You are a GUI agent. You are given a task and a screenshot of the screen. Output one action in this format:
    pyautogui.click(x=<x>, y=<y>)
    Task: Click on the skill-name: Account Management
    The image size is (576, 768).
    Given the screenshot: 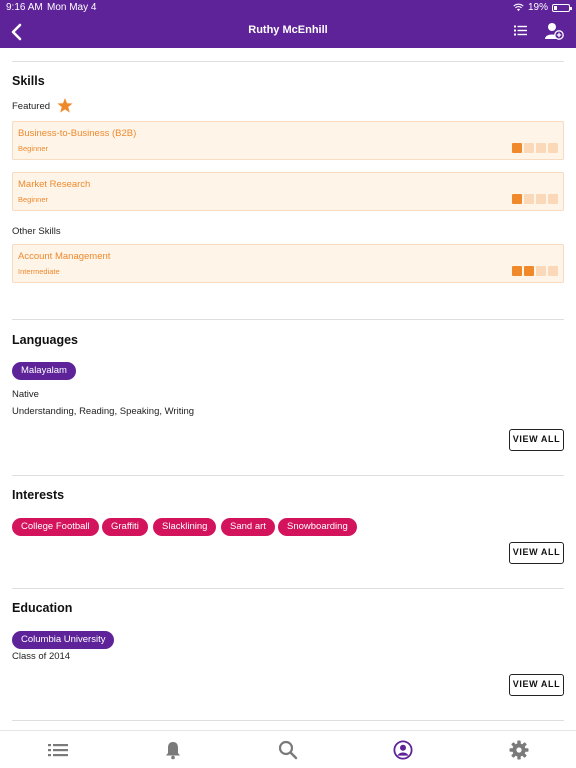 What is the action you would take?
    pyautogui.click(x=64, y=256)
    